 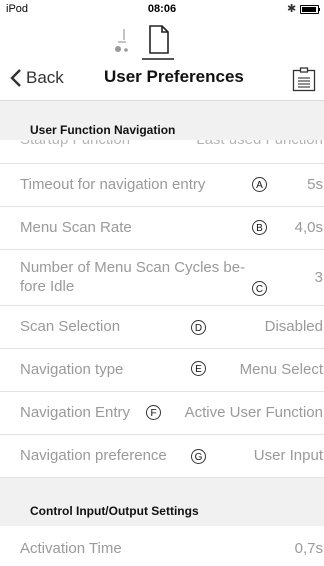 I want to click on row-label-line2: fore Idle, so click(x=47, y=286).